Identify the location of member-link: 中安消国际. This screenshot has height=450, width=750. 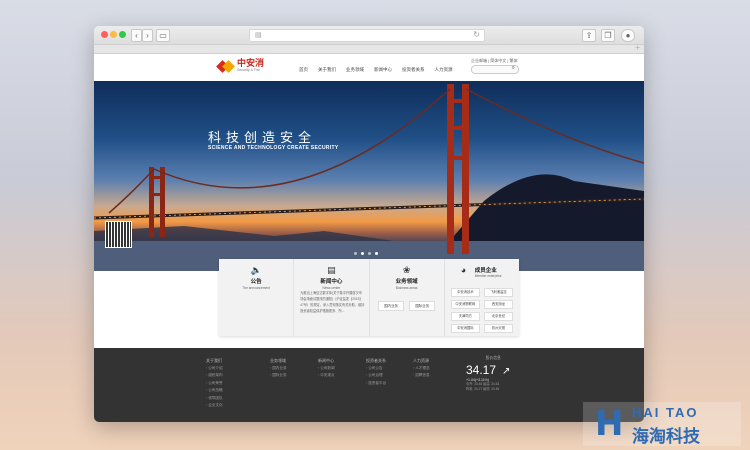
(465, 328).